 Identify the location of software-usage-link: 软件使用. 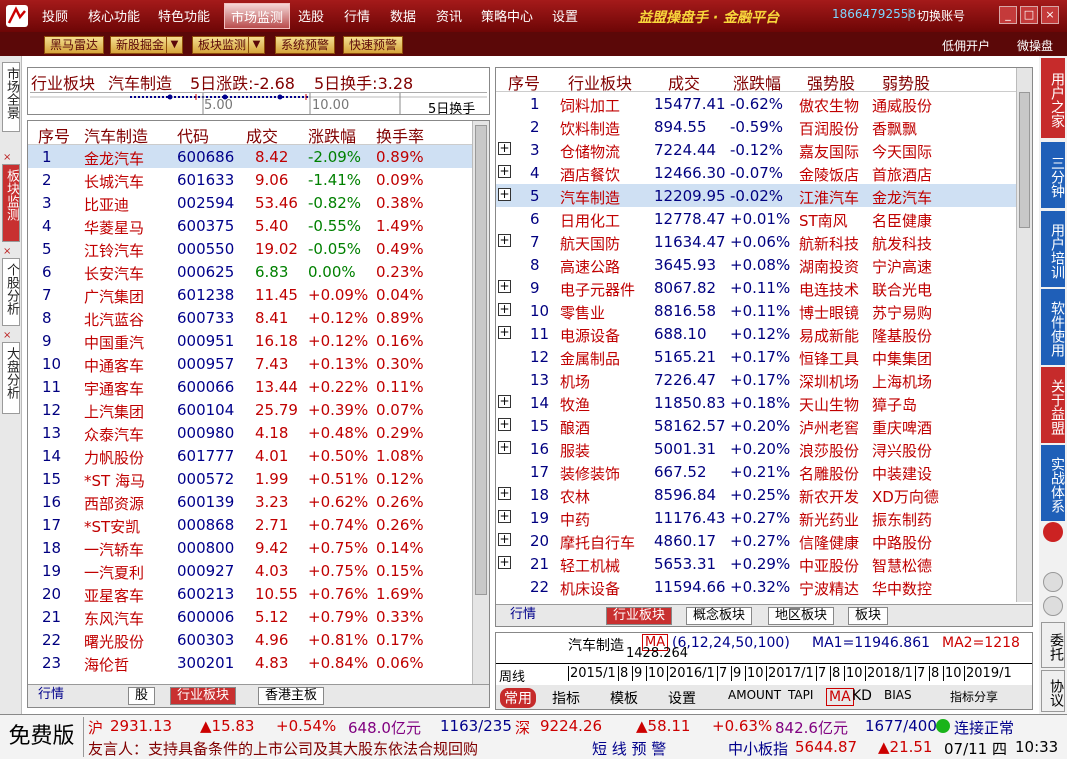
(1053, 327).